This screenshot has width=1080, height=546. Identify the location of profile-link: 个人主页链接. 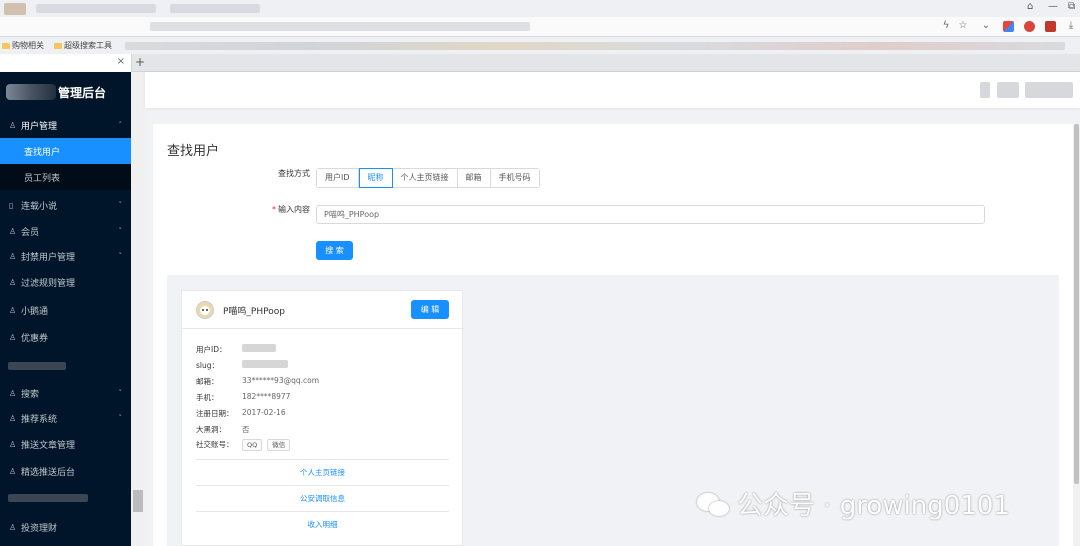
(322, 472).